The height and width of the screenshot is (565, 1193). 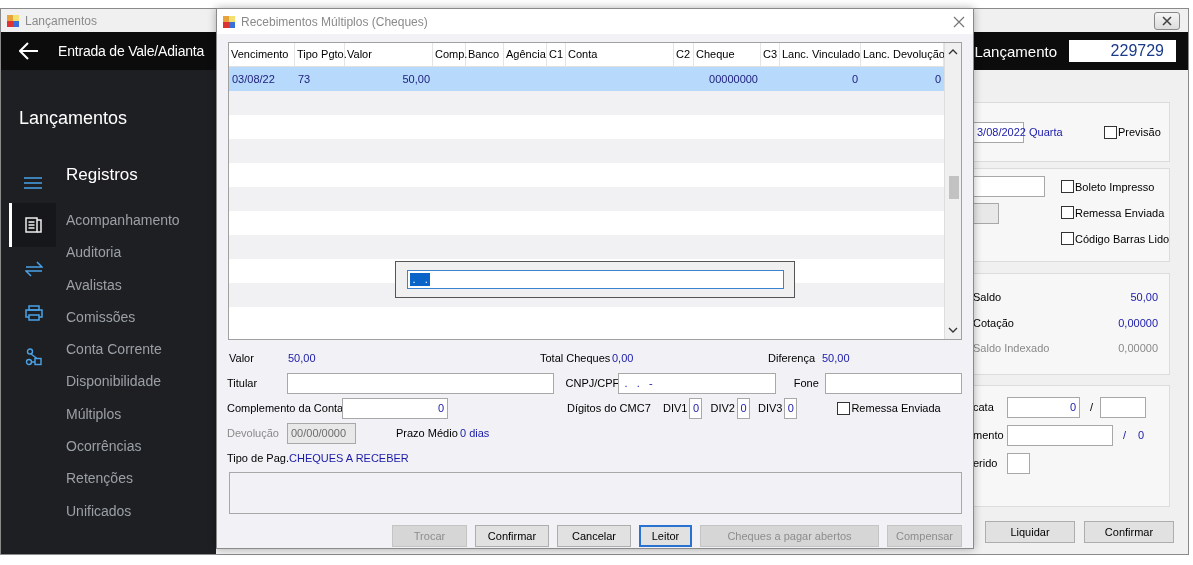 I want to click on phone-field, so click(x=893, y=383).